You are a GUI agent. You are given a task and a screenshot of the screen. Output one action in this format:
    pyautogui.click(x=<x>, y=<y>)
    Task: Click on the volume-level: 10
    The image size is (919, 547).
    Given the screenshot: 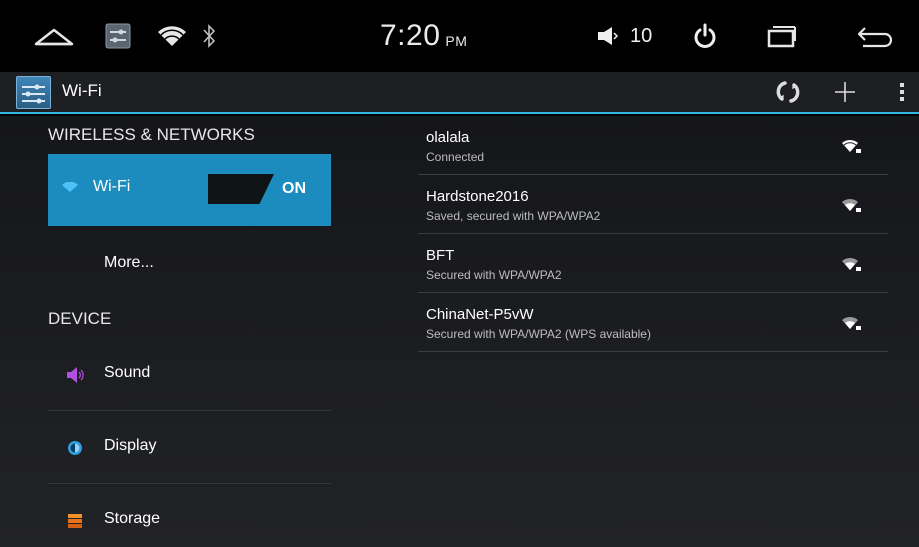 What is the action you would take?
    pyautogui.click(x=641, y=35)
    